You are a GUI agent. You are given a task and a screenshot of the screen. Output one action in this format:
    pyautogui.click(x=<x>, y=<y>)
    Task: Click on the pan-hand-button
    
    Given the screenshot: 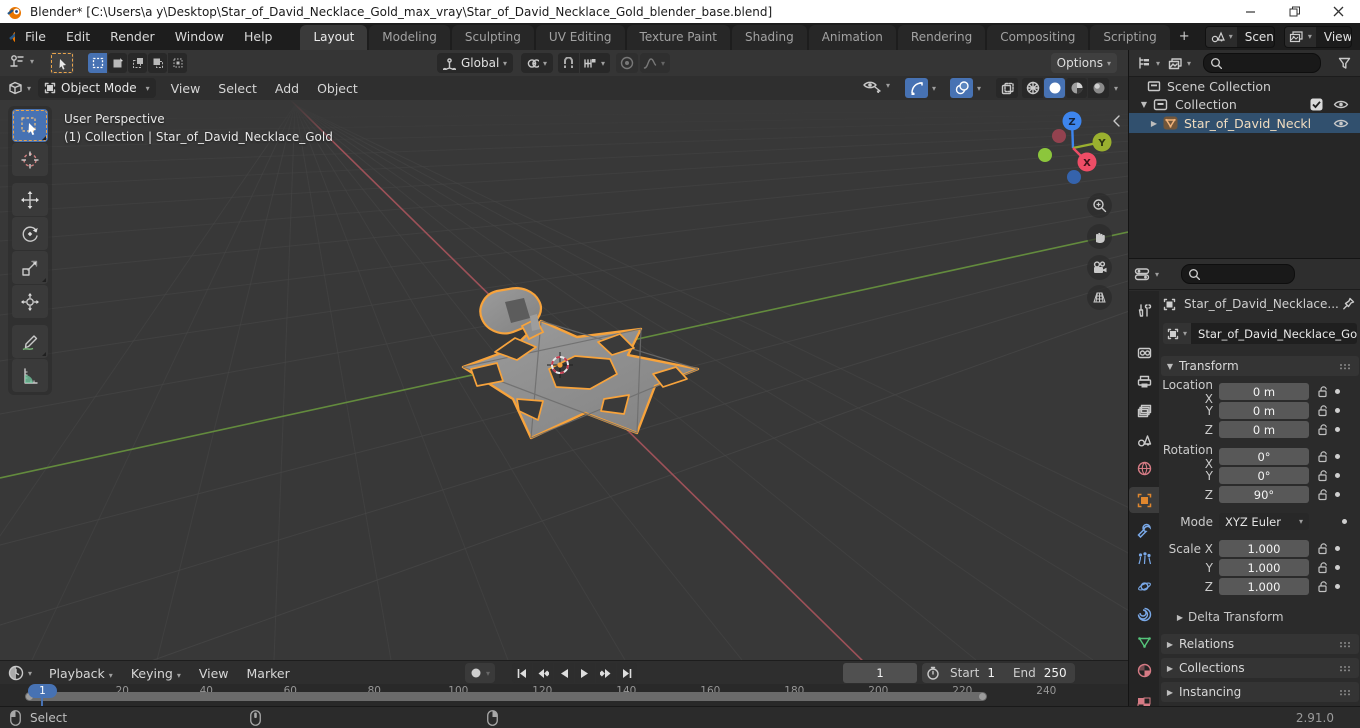 What is the action you would take?
    pyautogui.click(x=1099, y=236)
    